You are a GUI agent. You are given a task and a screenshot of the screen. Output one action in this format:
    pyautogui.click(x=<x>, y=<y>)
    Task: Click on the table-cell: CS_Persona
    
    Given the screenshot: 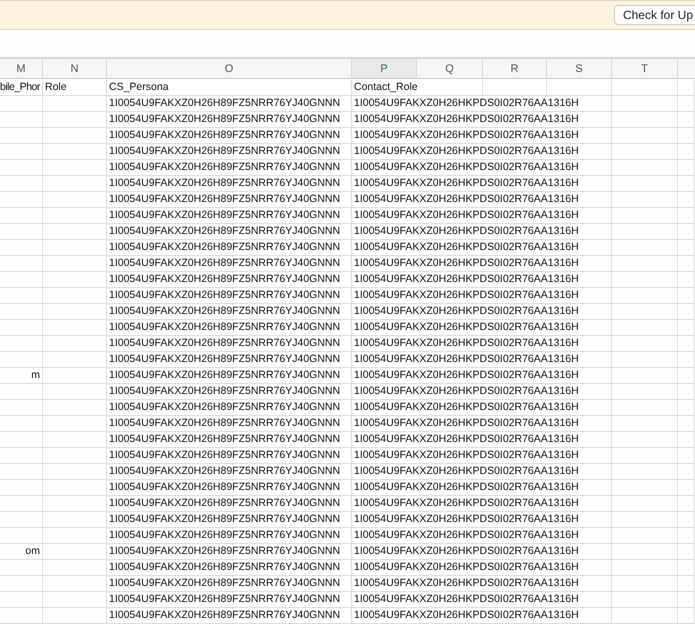 What is the action you would take?
    pyautogui.click(x=229, y=88)
    